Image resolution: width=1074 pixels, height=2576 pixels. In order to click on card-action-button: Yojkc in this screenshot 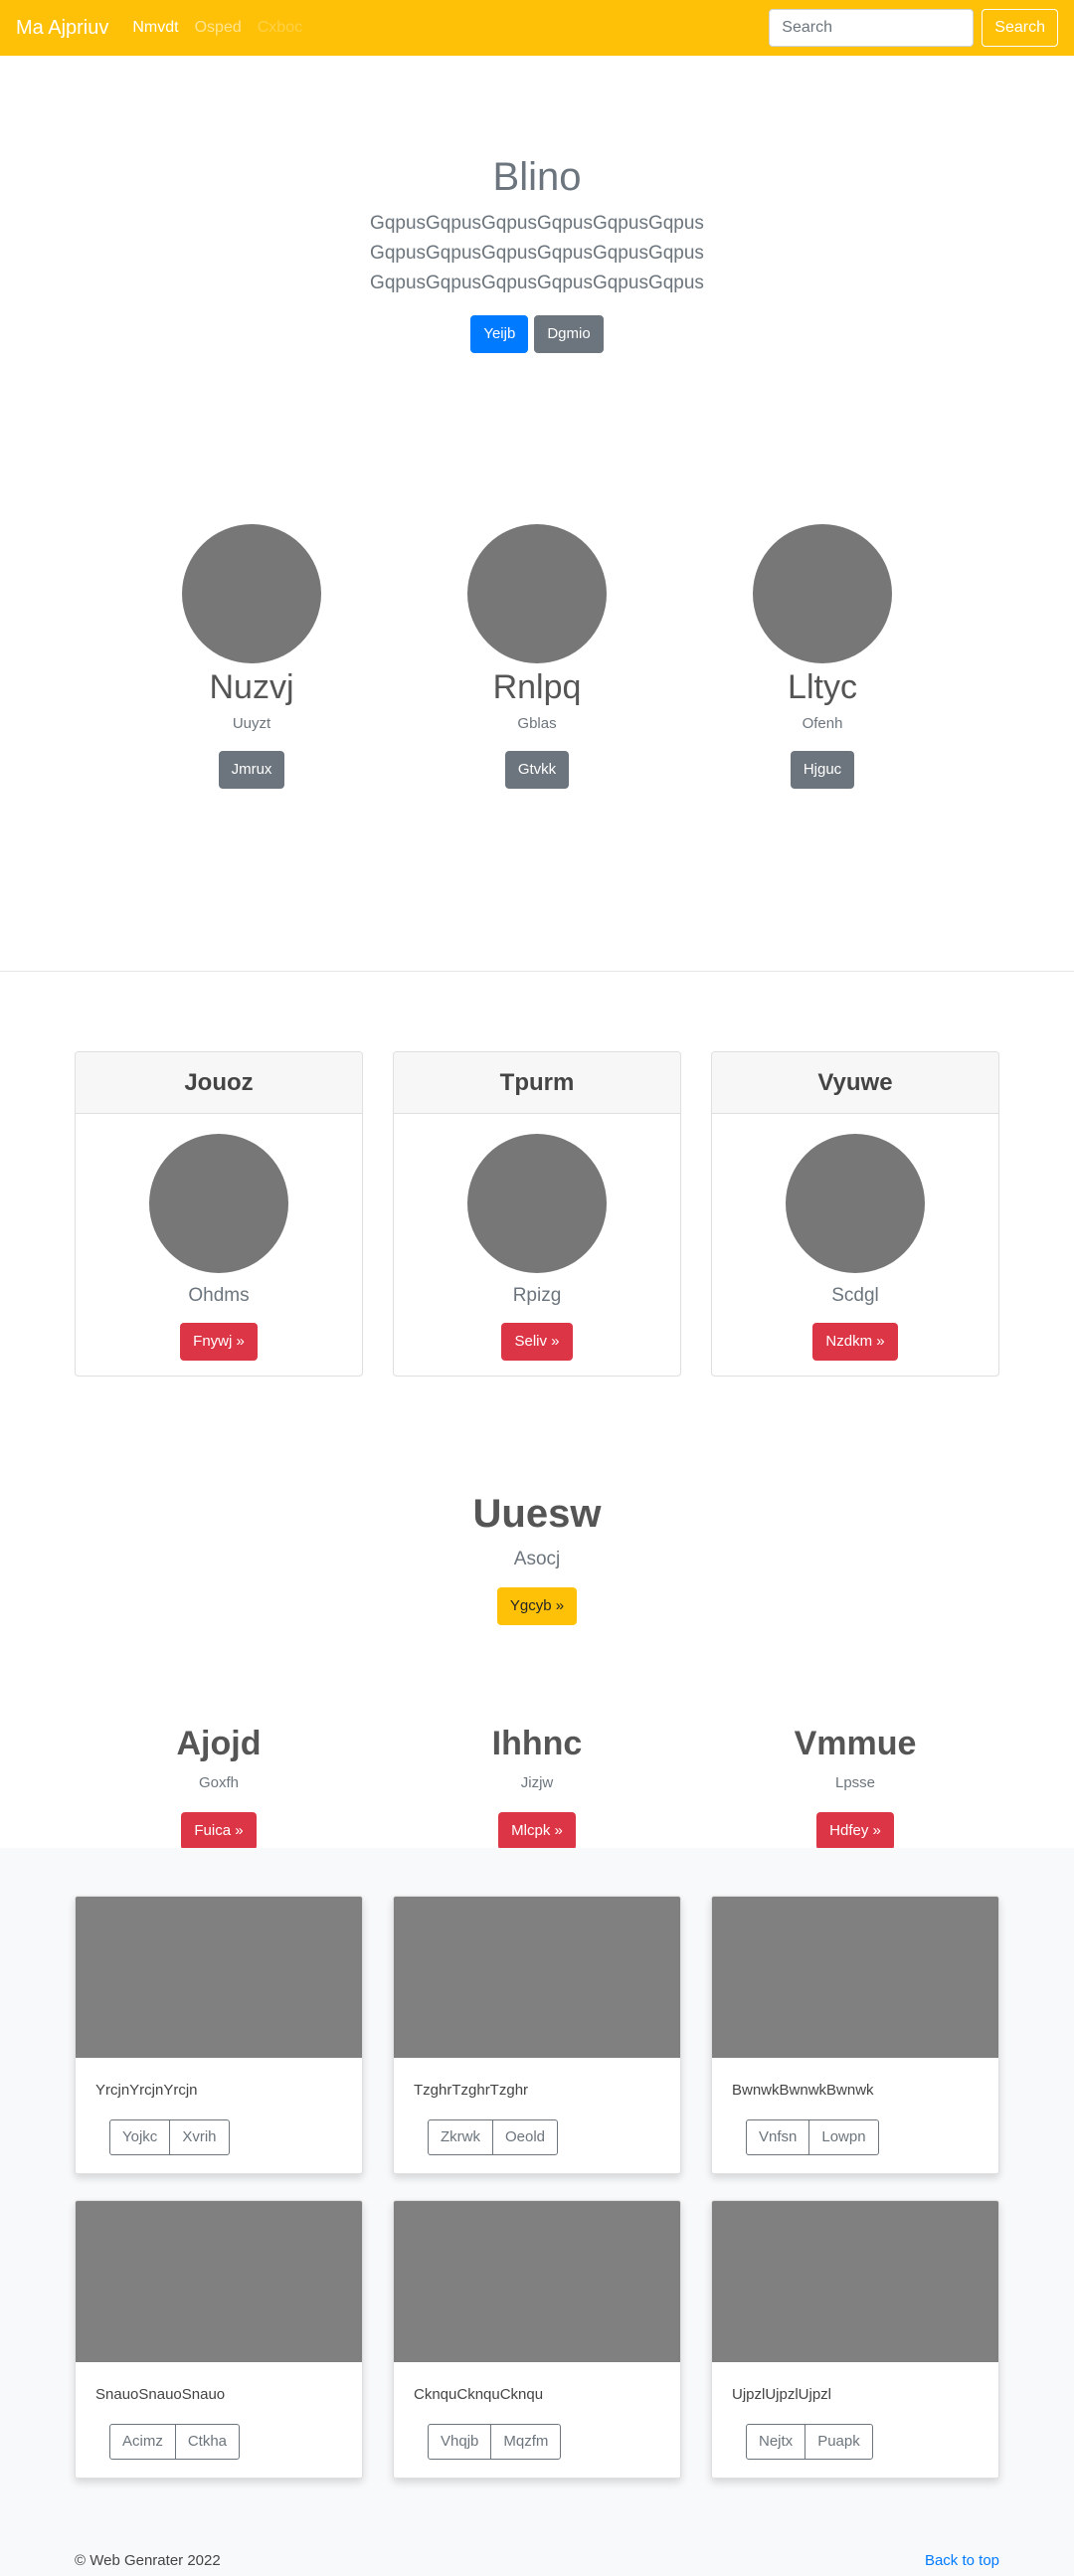, I will do `click(140, 2137)`.